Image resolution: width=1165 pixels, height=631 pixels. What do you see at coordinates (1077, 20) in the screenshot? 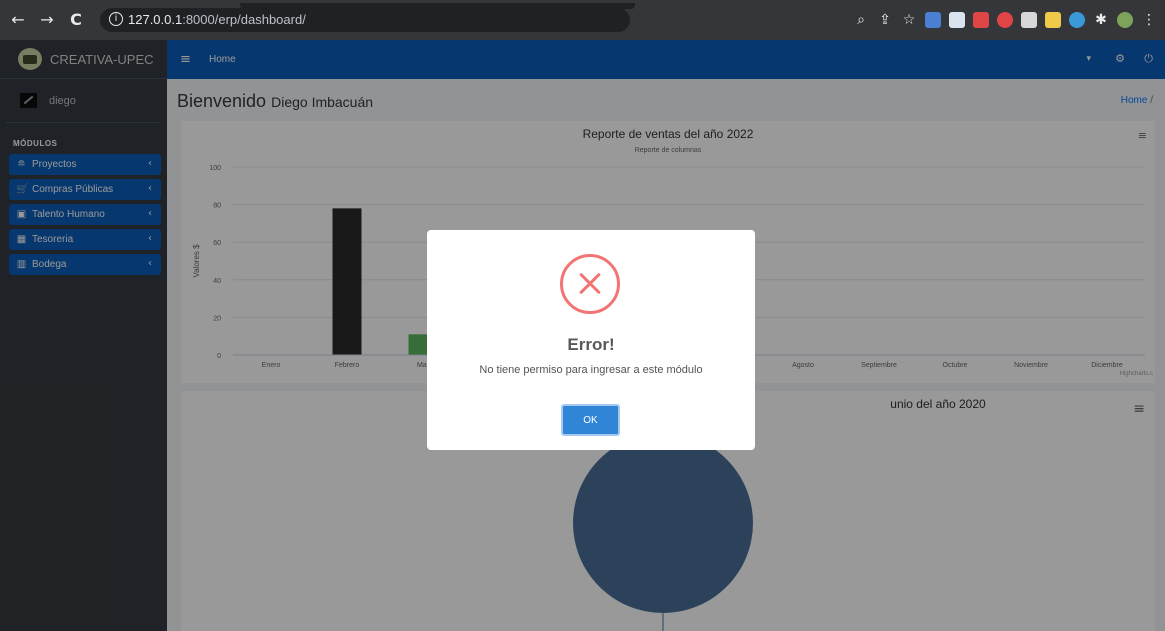
I see `extension-globe-icon` at bounding box center [1077, 20].